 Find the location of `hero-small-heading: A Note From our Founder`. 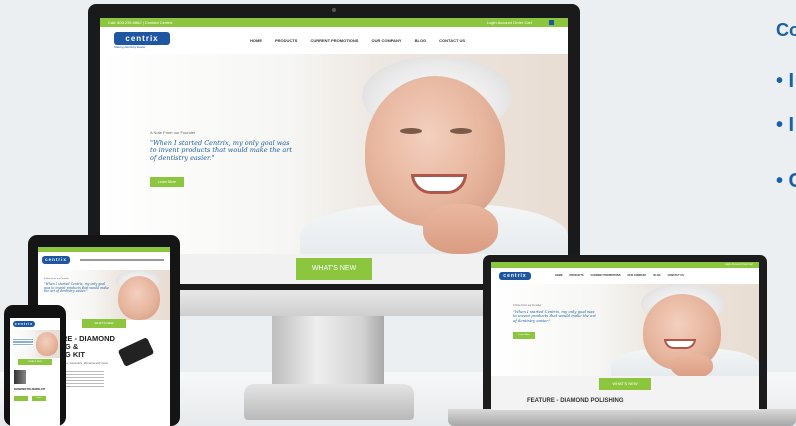

hero-small-heading: A Note From our Founder is located at coordinates (173, 132).